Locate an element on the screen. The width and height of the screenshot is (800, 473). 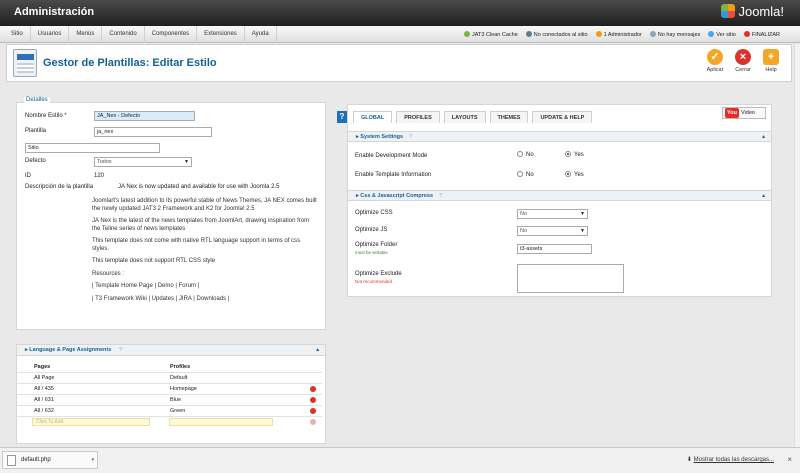
monitor-icon is located at coordinates (711, 34).